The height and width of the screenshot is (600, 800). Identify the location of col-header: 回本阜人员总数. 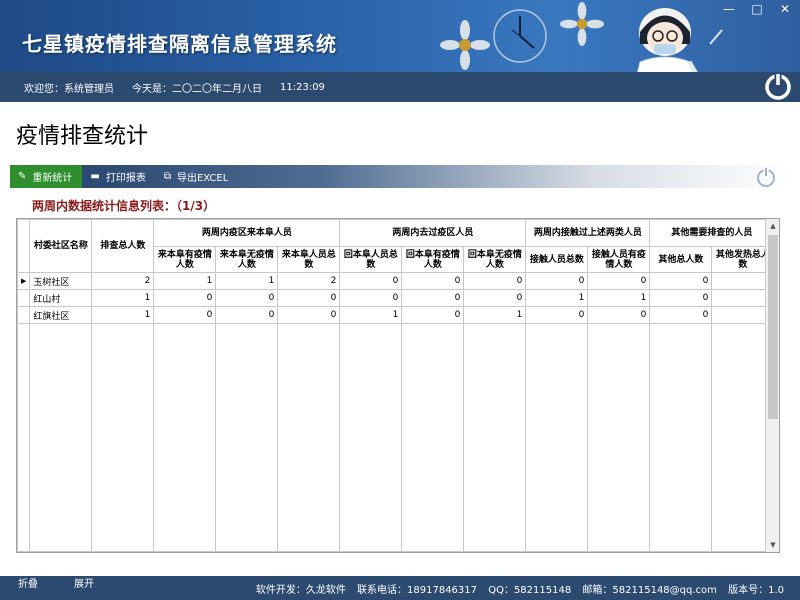
(371, 259).